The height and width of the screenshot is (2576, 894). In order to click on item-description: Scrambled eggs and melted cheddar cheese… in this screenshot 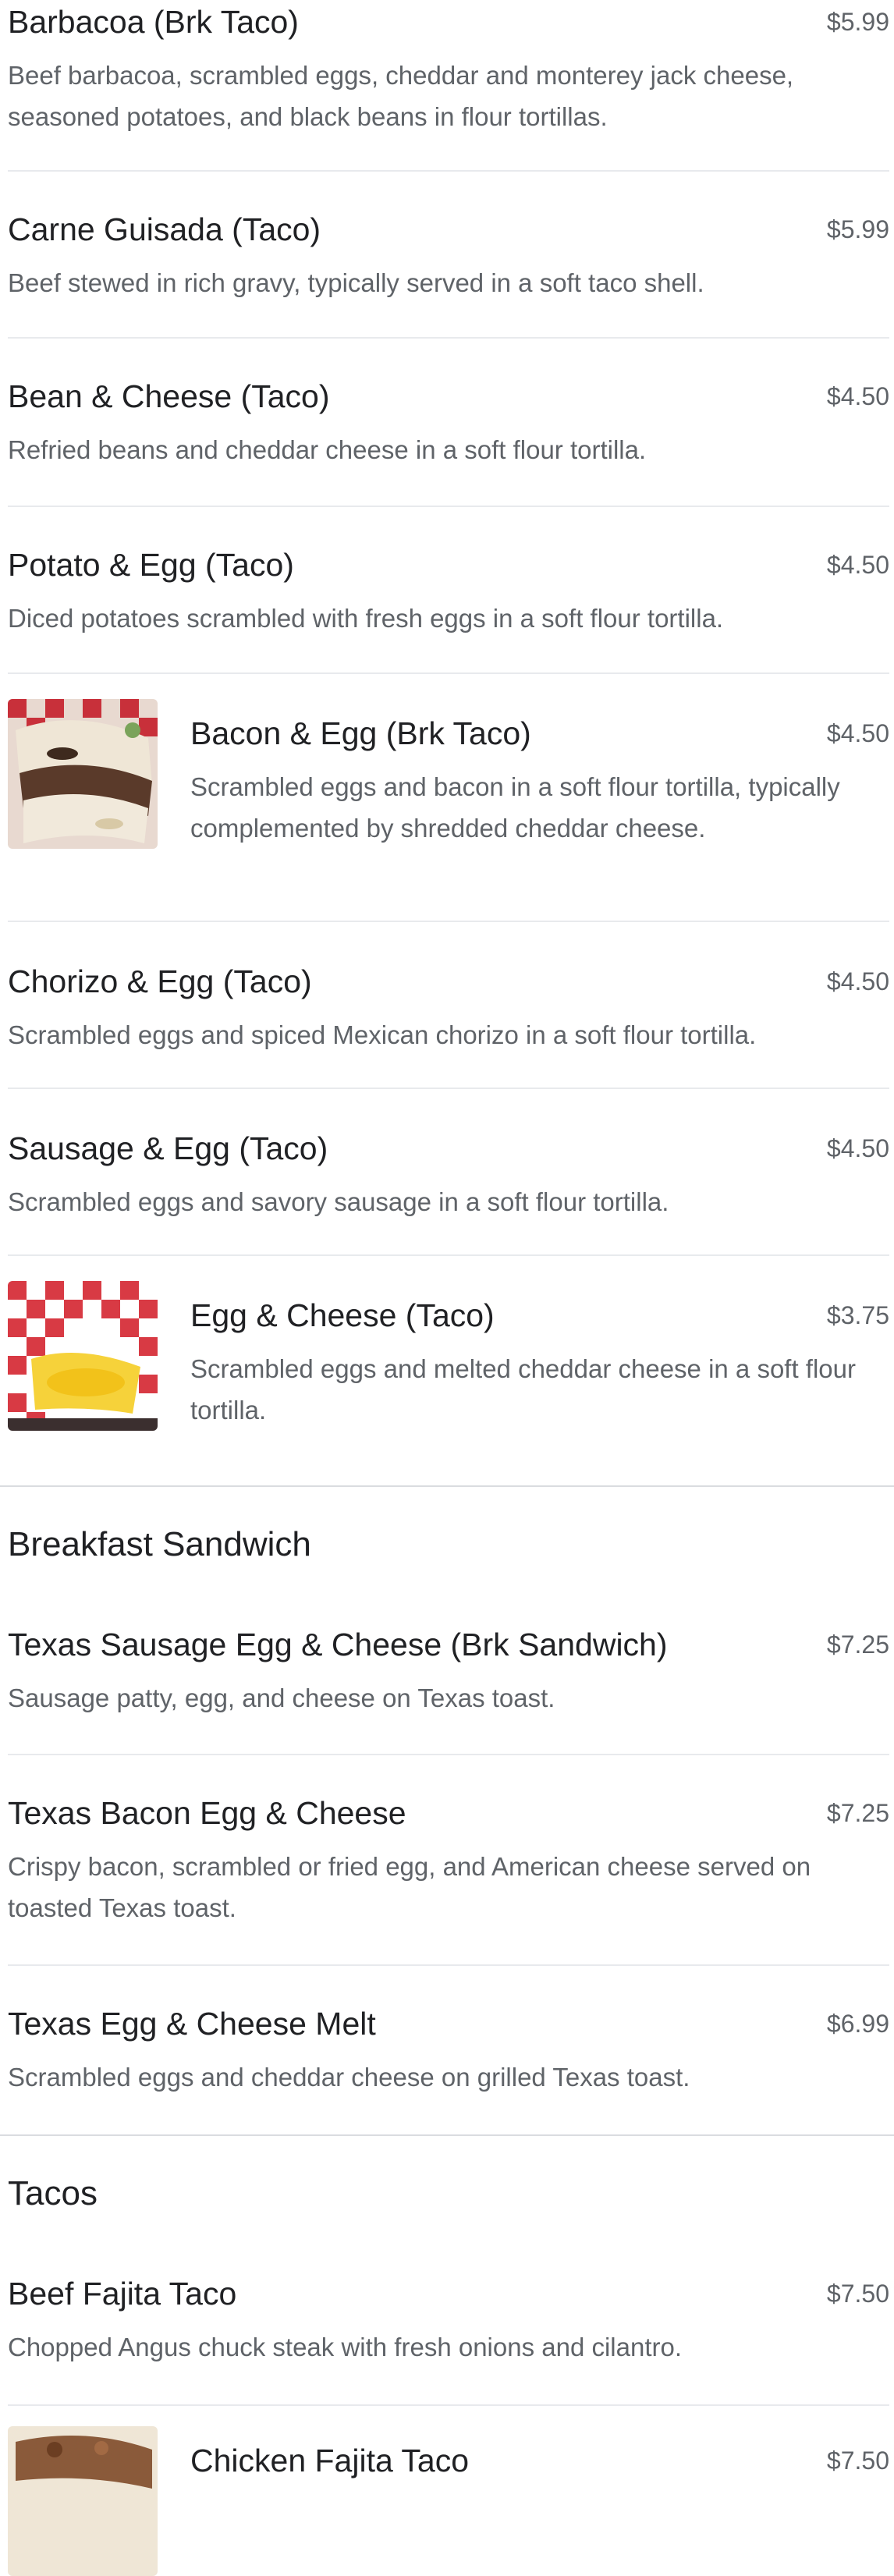, I will do `click(523, 1389)`.